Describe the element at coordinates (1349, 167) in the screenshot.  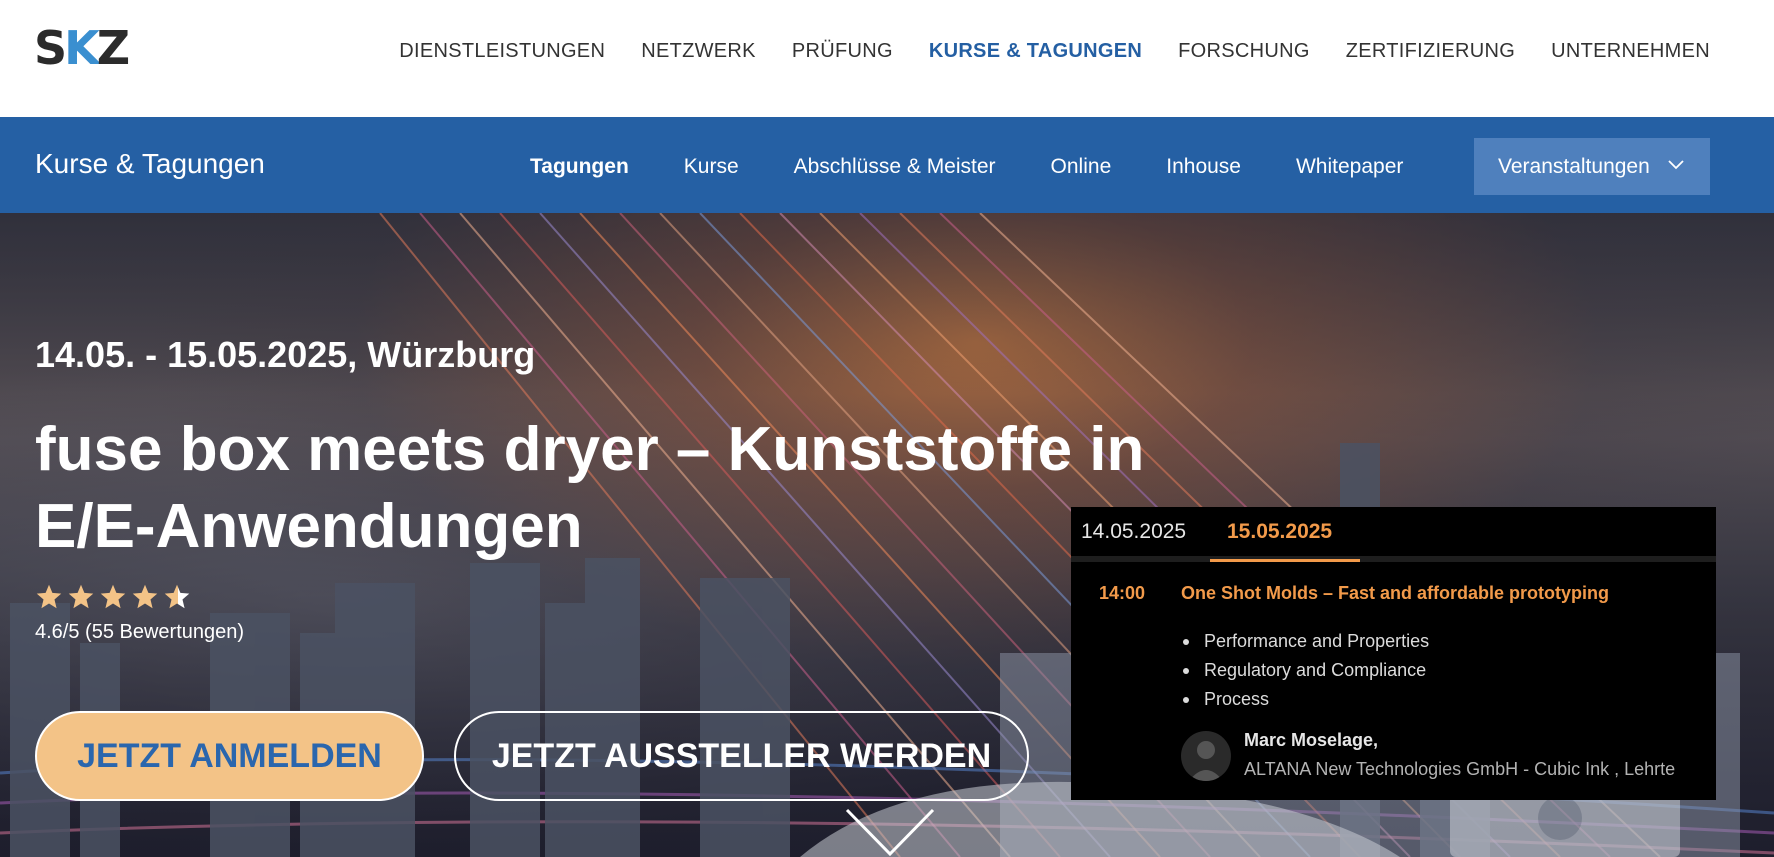
I see `subnav-item-whitepaper: Whitepaper` at that location.